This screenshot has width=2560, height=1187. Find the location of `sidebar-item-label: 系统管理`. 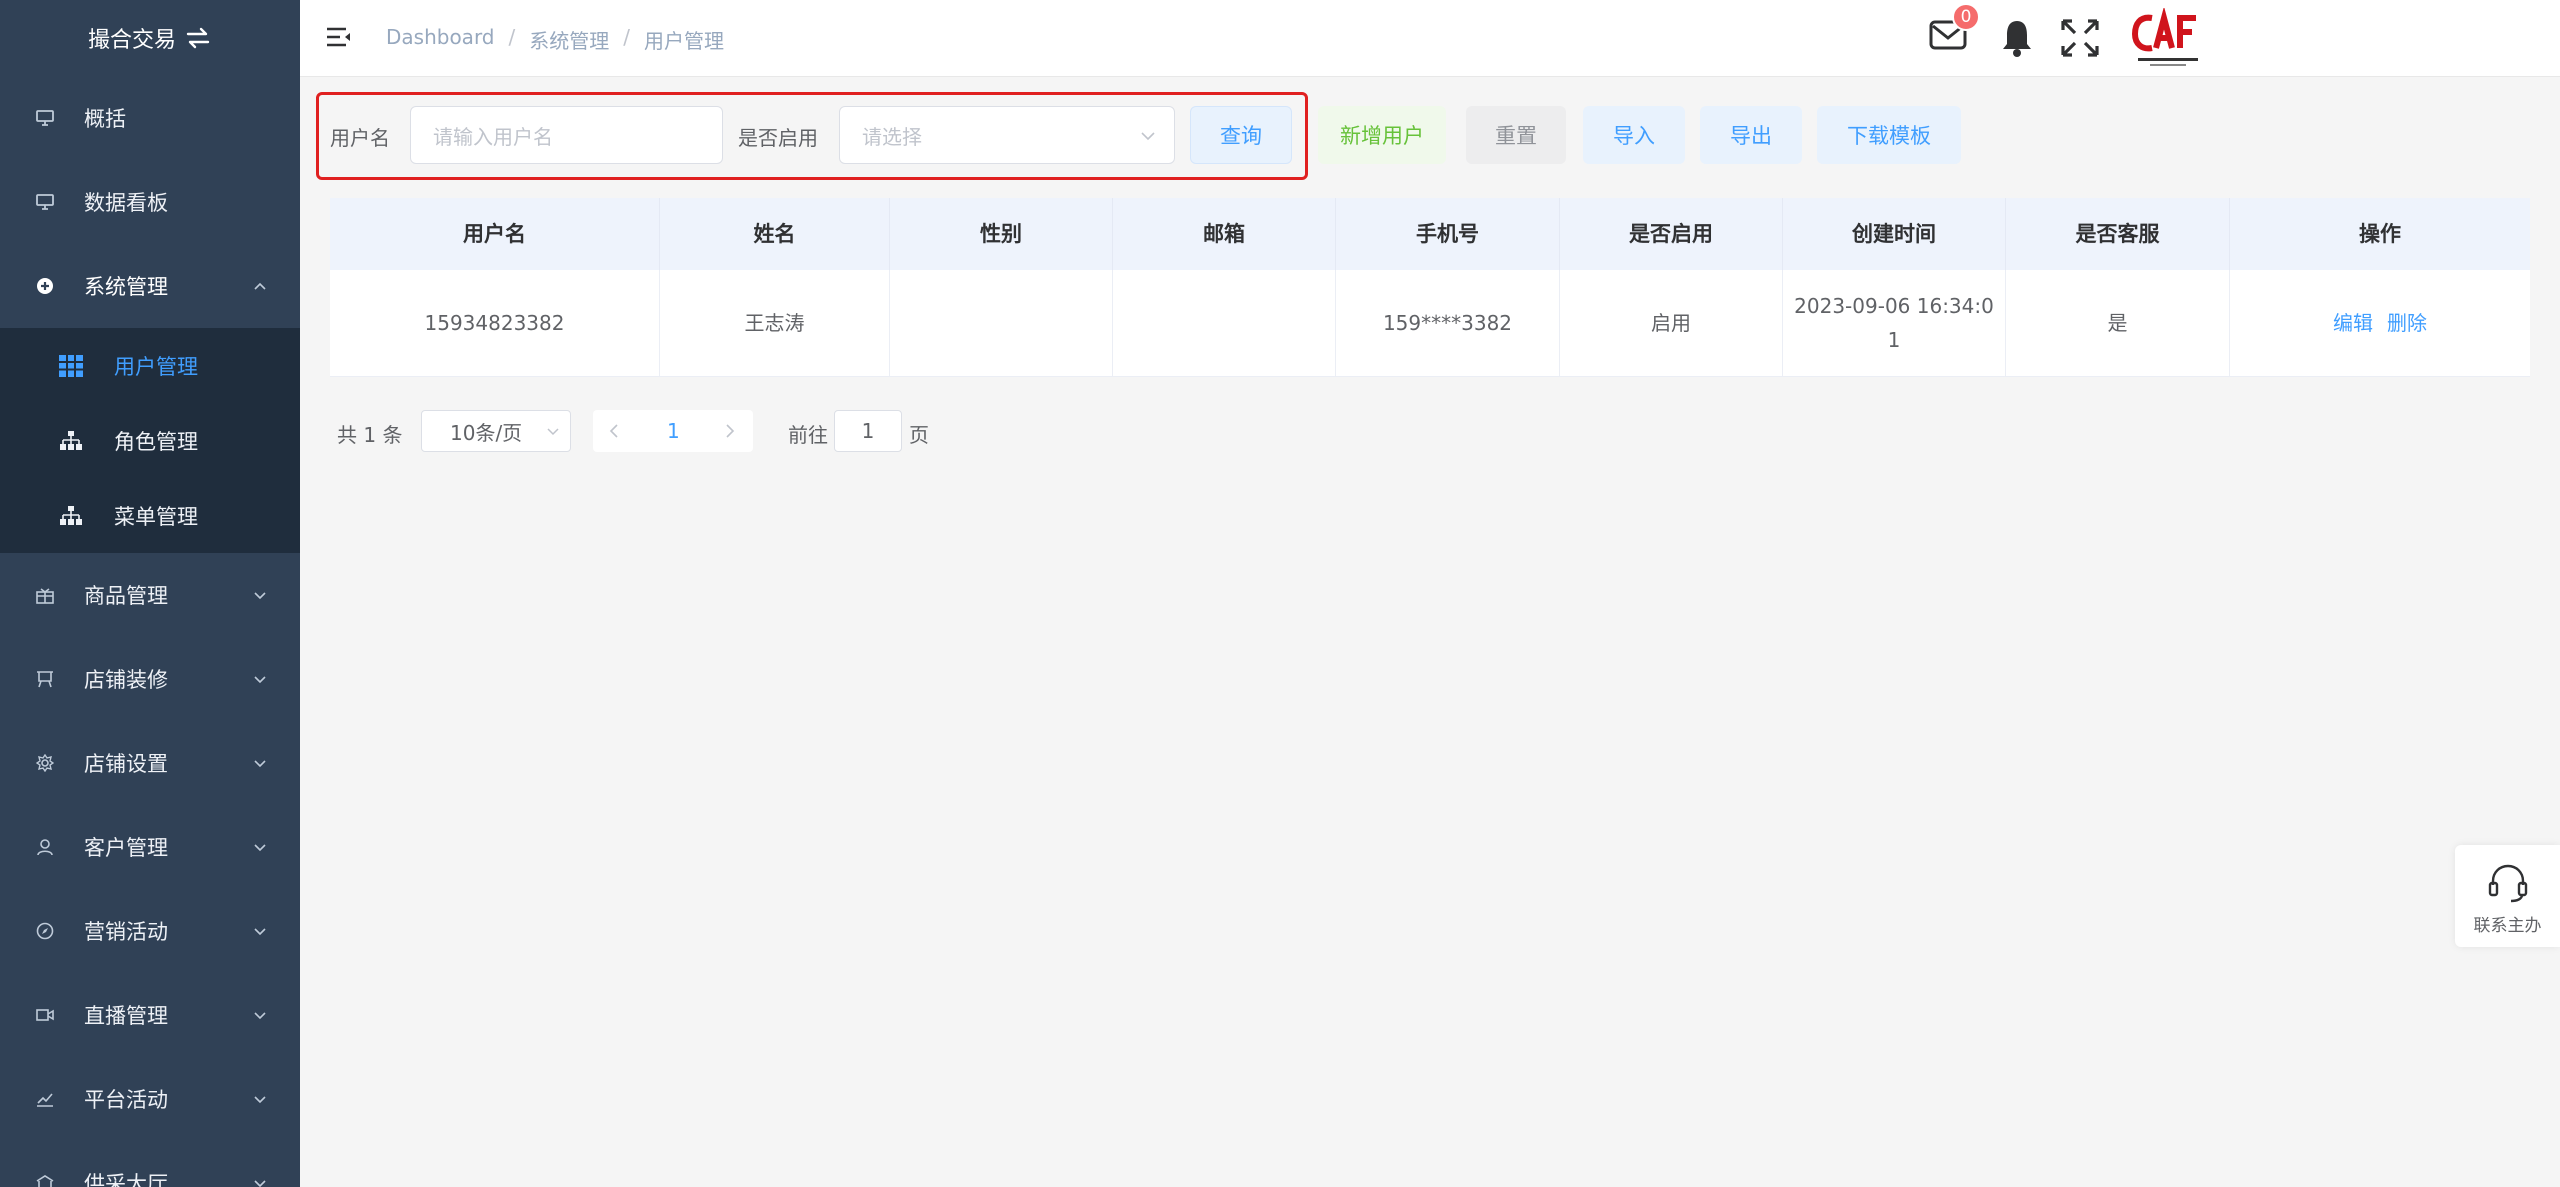

sidebar-item-label: 系统管理 is located at coordinates (126, 287).